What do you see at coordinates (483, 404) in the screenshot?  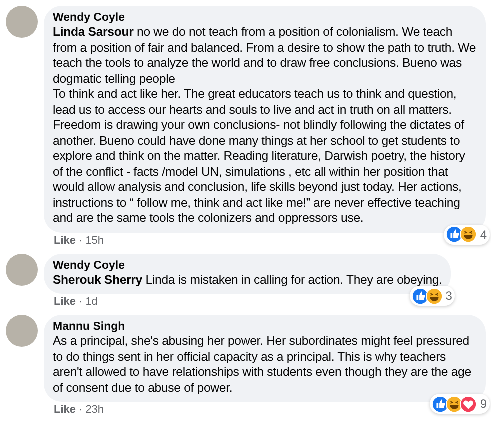 I see `reaction-count: 9` at bounding box center [483, 404].